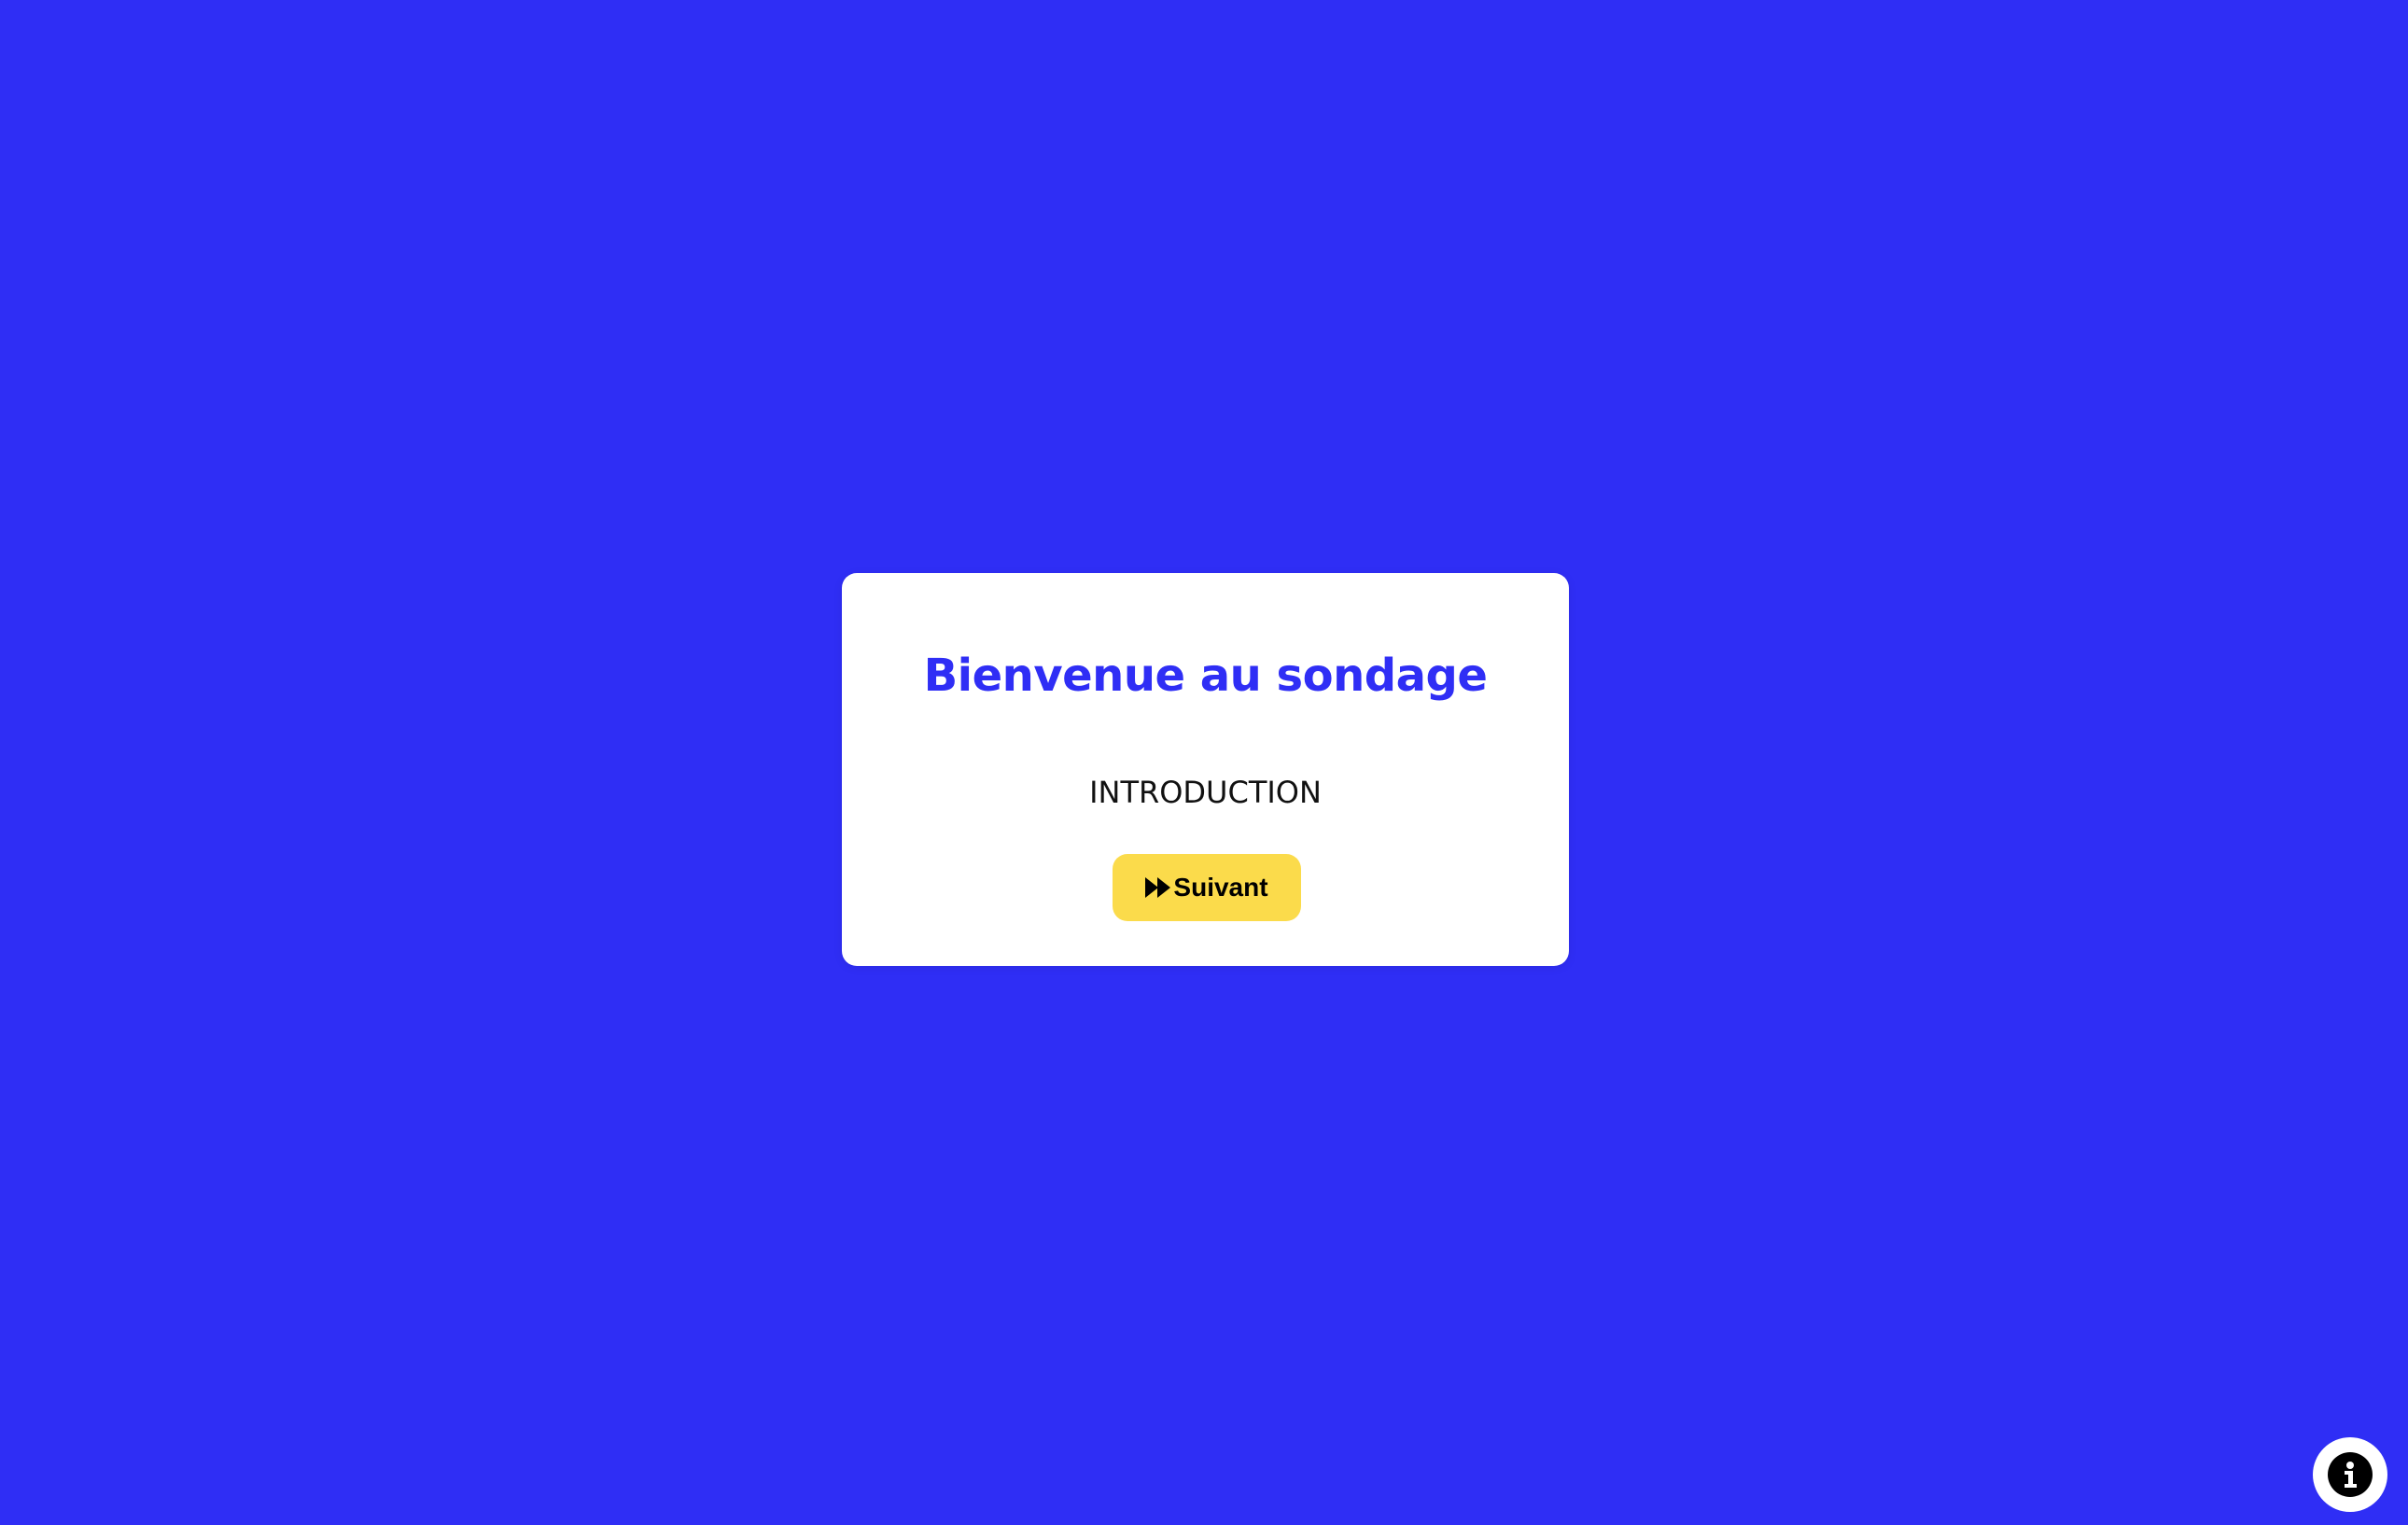 This screenshot has width=2408, height=1525. I want to click on info-icon, so click(2350, 1474).